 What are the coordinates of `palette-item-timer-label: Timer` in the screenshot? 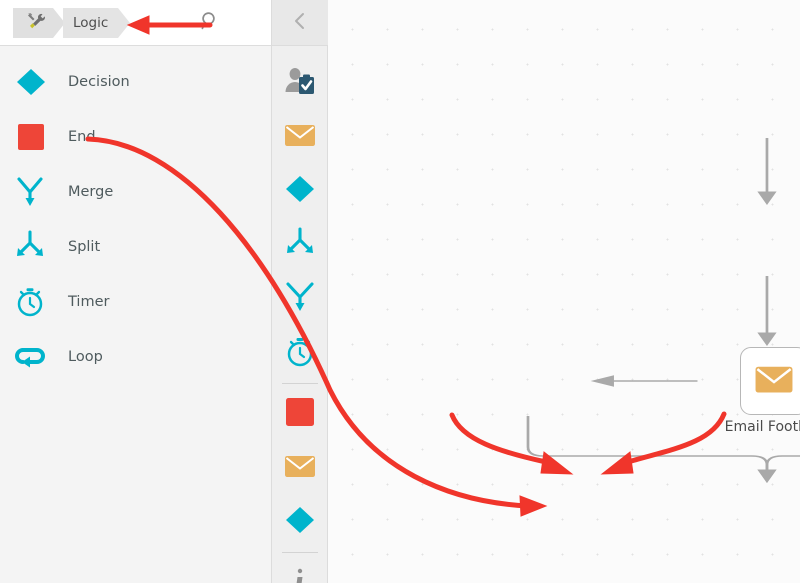 It's located at (89, 301).